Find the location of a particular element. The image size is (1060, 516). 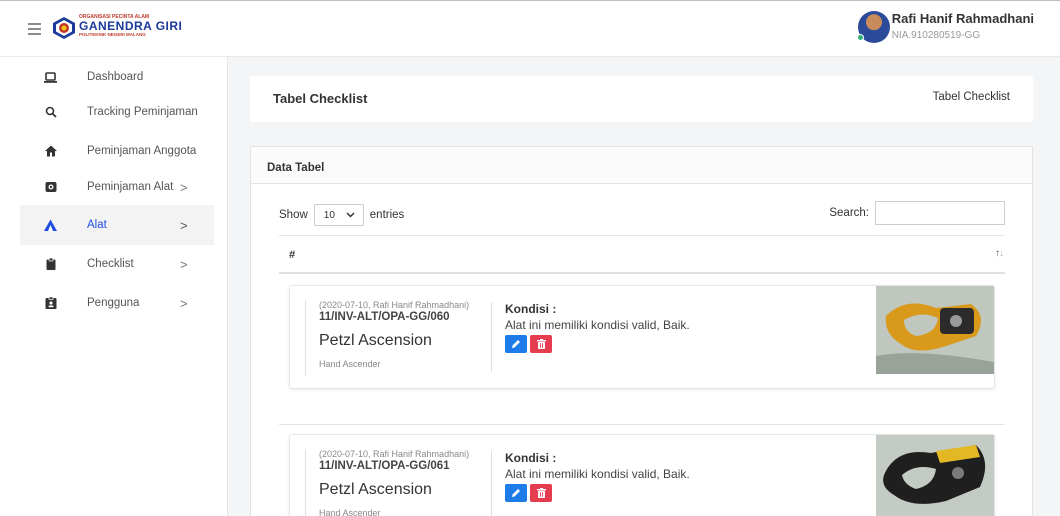

table-header: # ↑↓ is located at coordinates (642, 255).